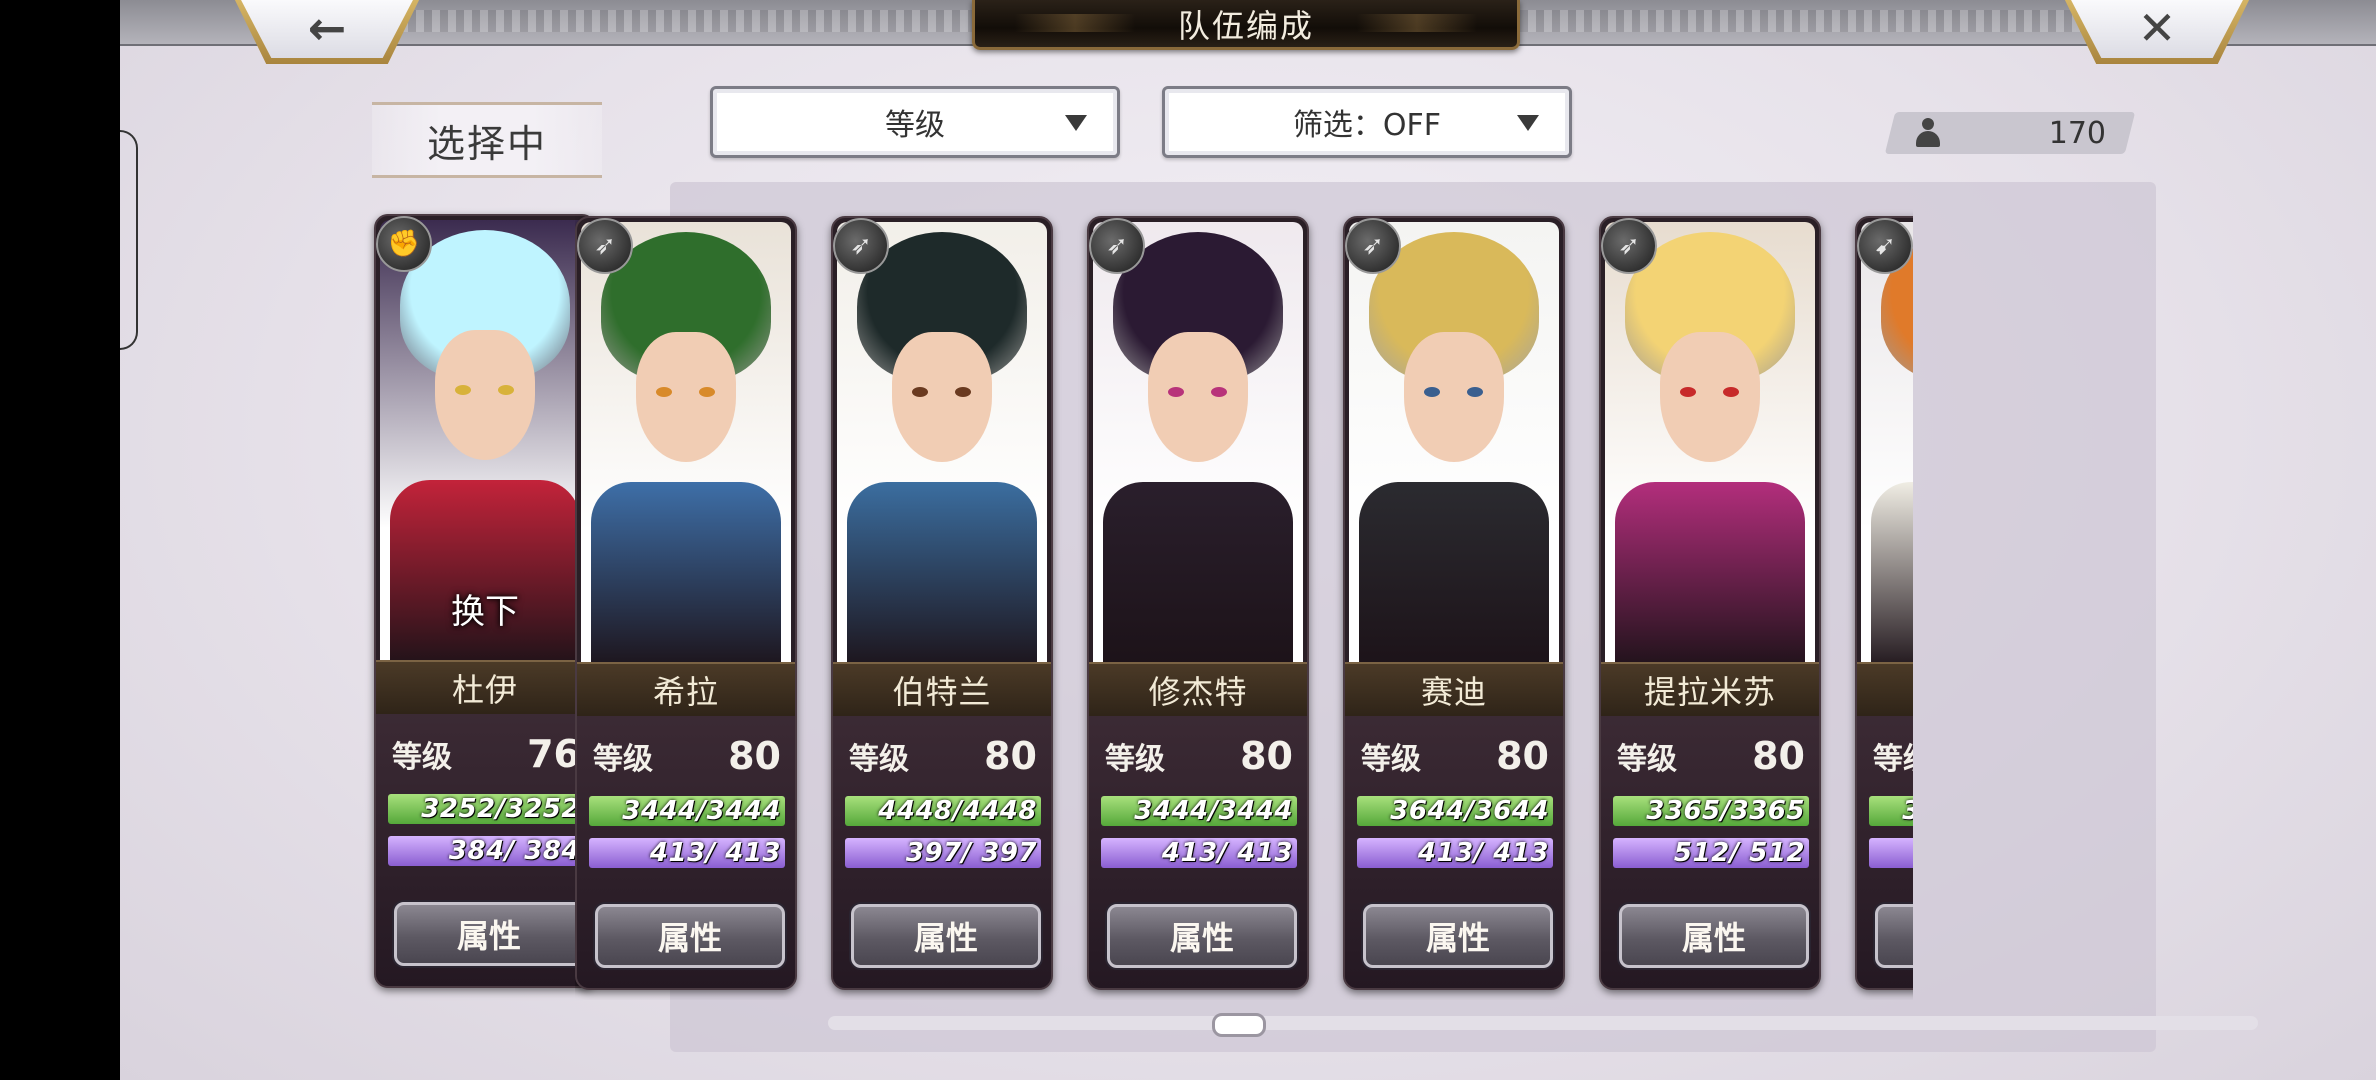 The height and width of the screenshot is (1080, 2376). Describe the element at coordinates (485, 608) in the screenshot. I see `swap-out-label: 换下` at that location.